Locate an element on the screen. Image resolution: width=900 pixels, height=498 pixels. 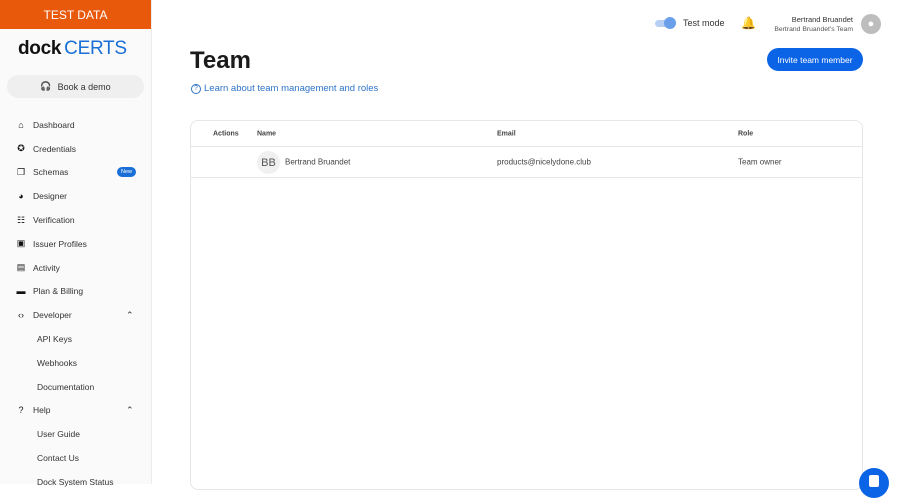
team-name: Bertrand Bruandet's Team is located at coordinates (813, 29).